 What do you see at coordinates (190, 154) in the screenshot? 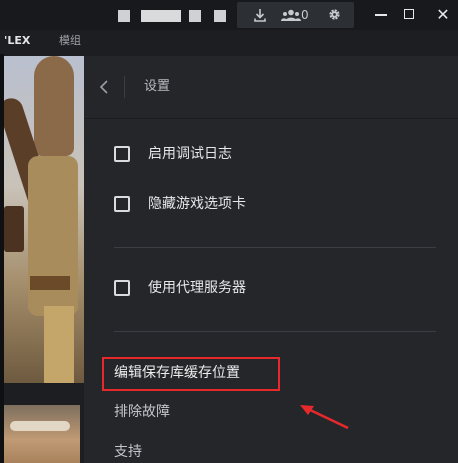
I see `debug-log-label: 启用调试日志` at bounding box center [190, 154].